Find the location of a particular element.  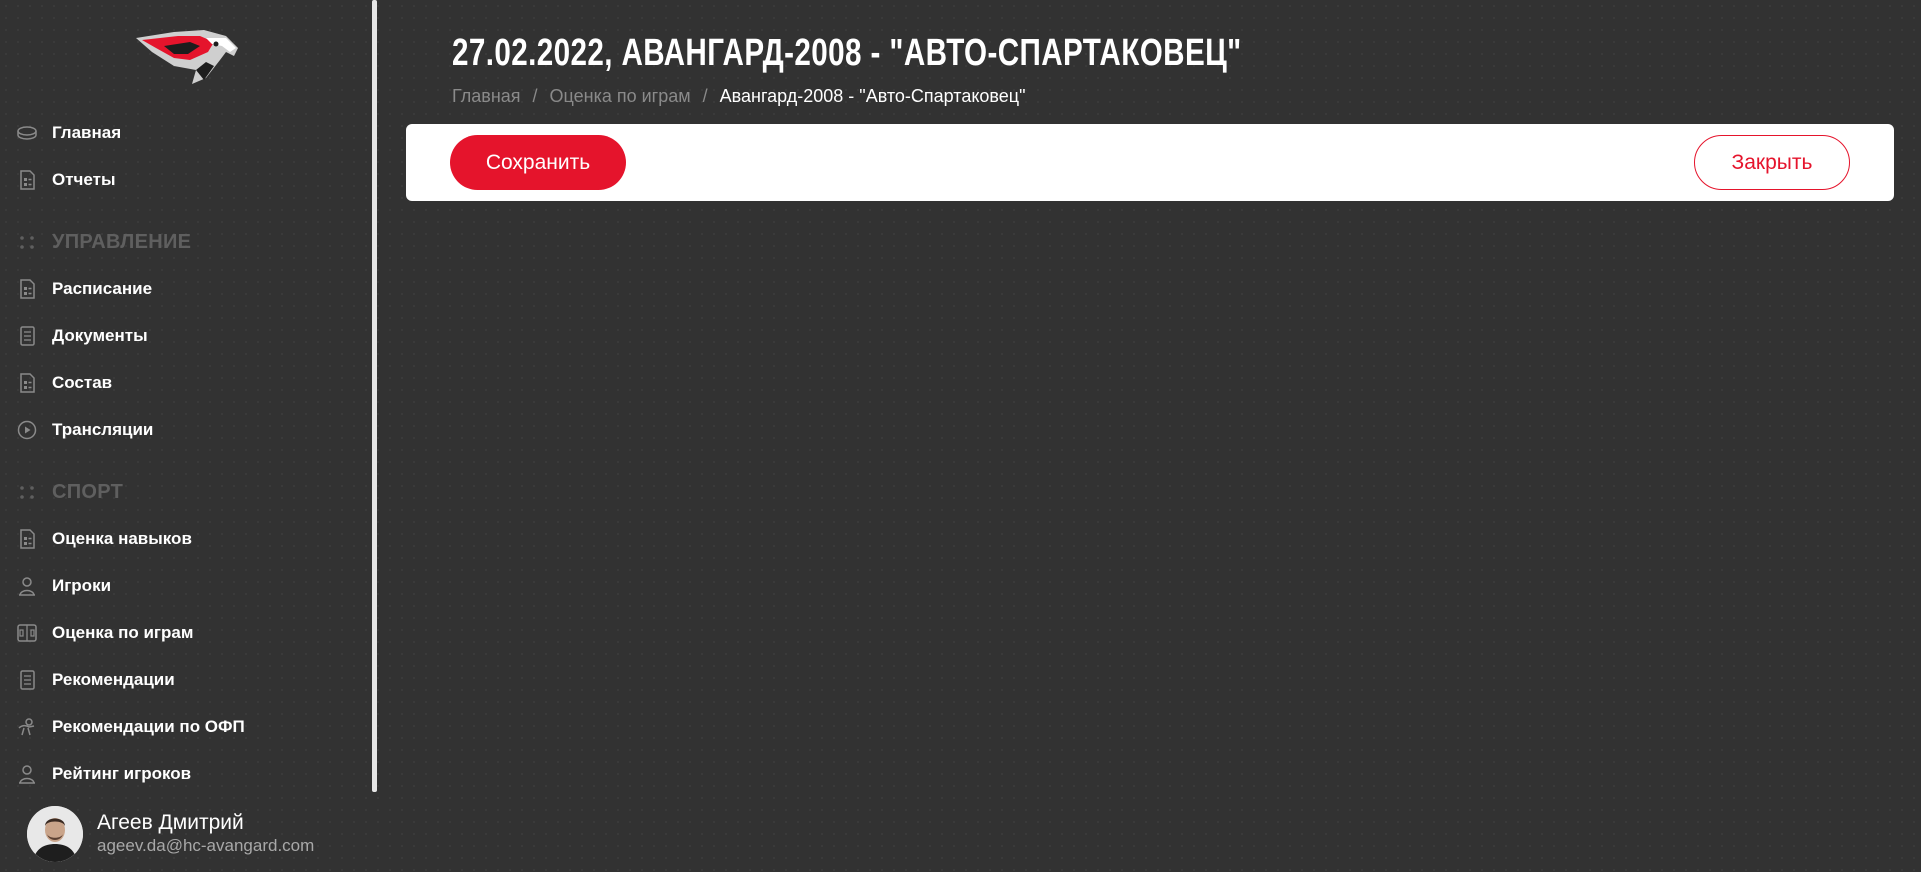

sidebar-item-fitness-recommendations: Рекомендации по ОФП is located at coordinates (130, 727).